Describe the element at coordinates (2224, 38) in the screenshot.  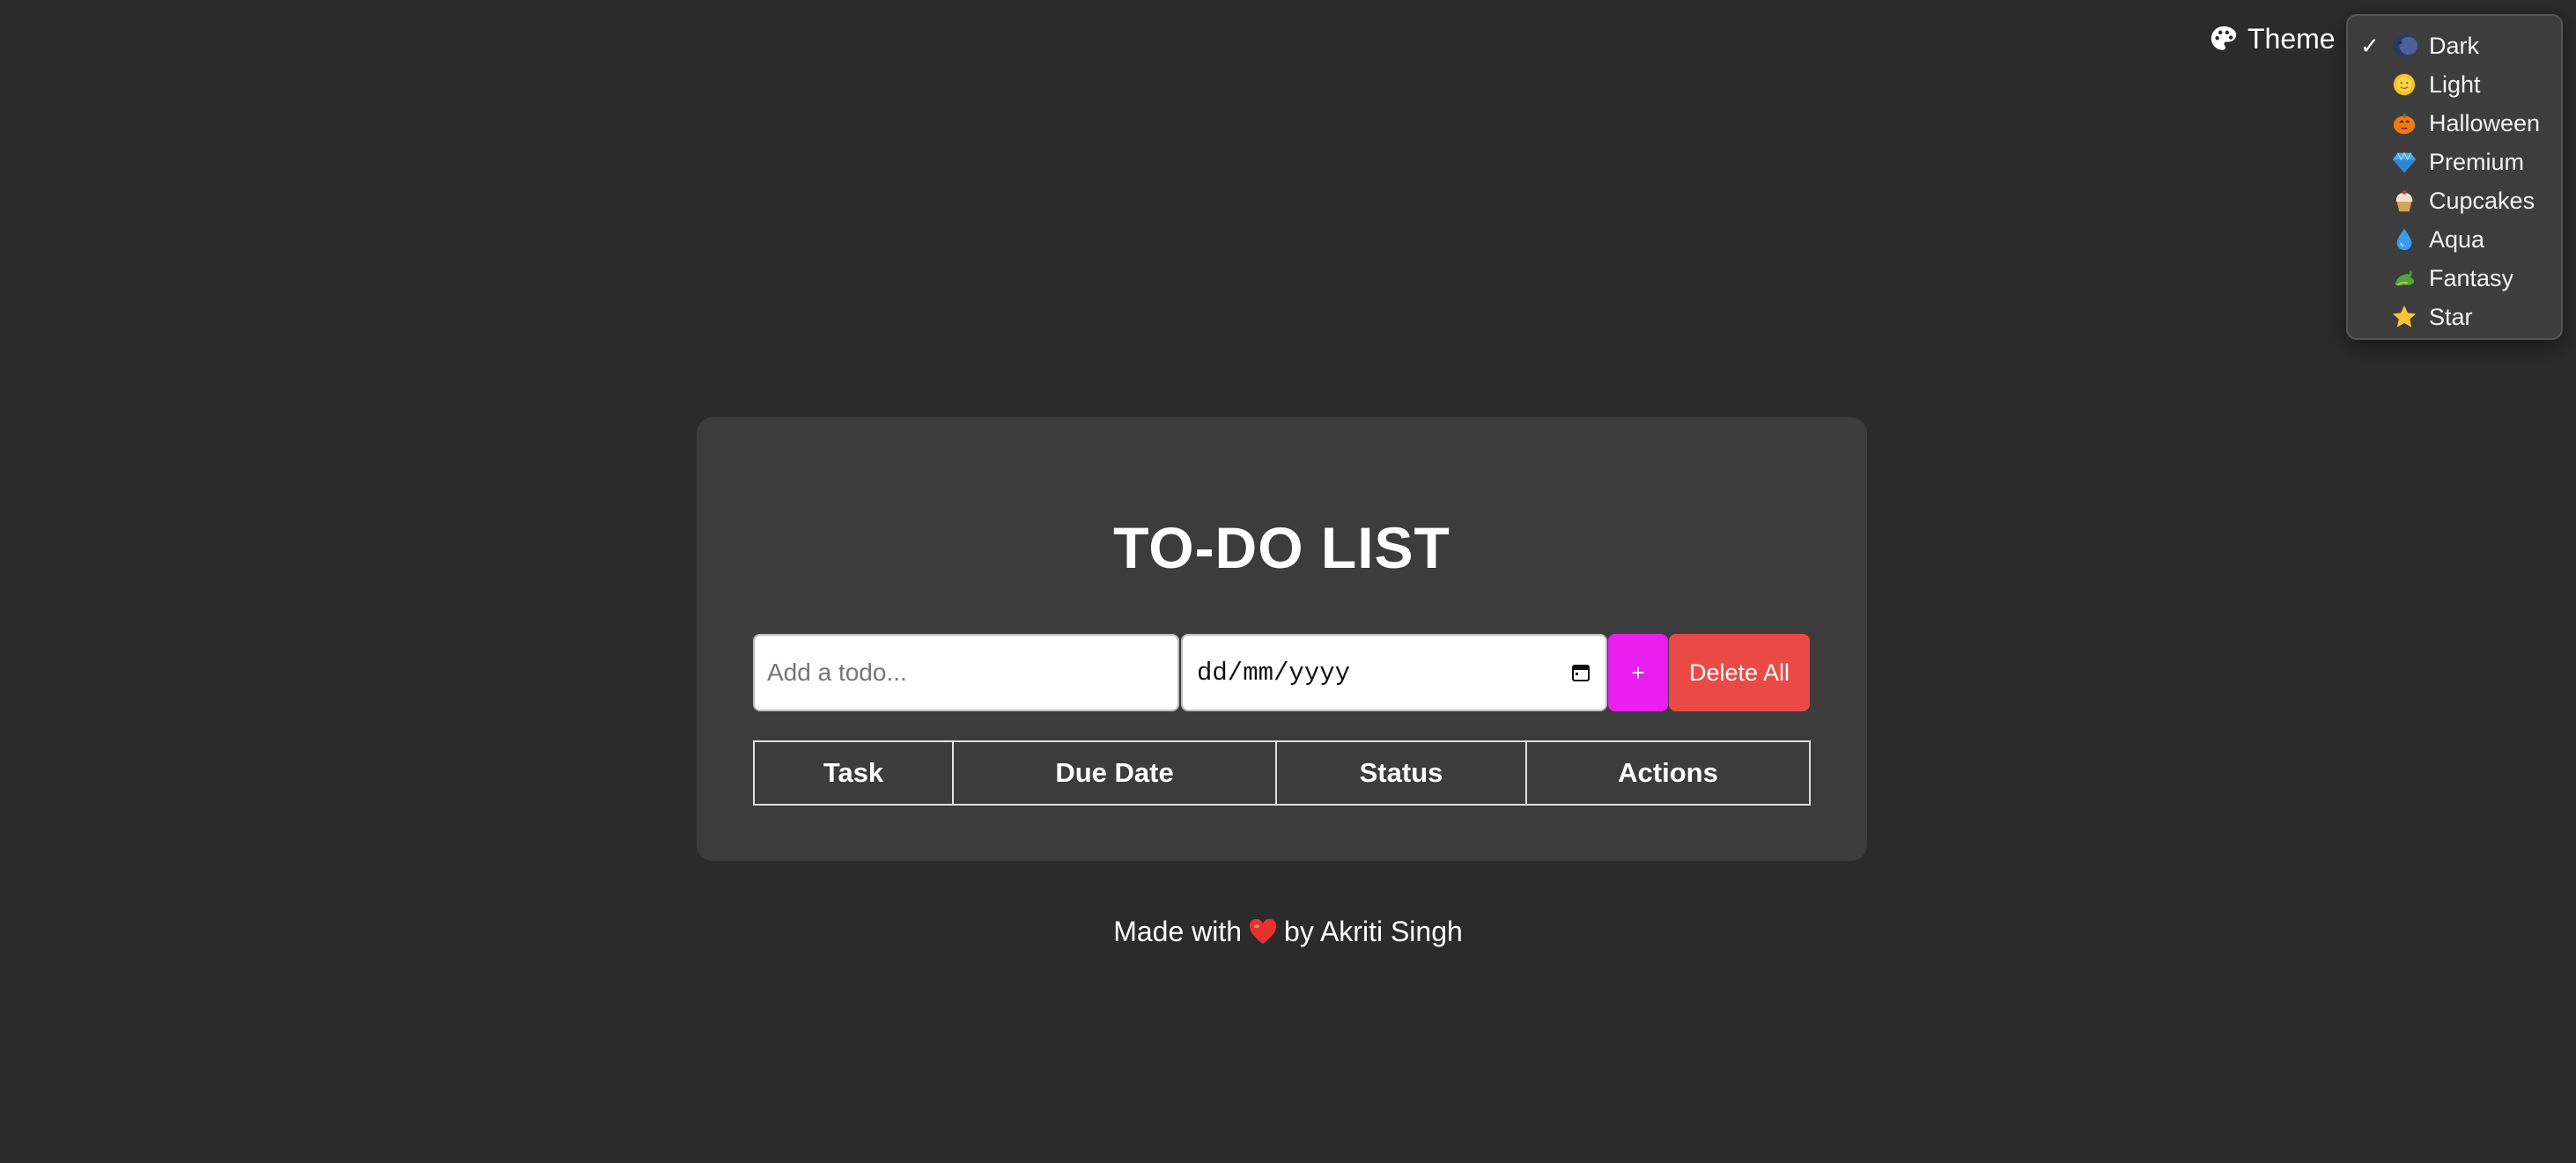
I see `palette-icon` at that location.